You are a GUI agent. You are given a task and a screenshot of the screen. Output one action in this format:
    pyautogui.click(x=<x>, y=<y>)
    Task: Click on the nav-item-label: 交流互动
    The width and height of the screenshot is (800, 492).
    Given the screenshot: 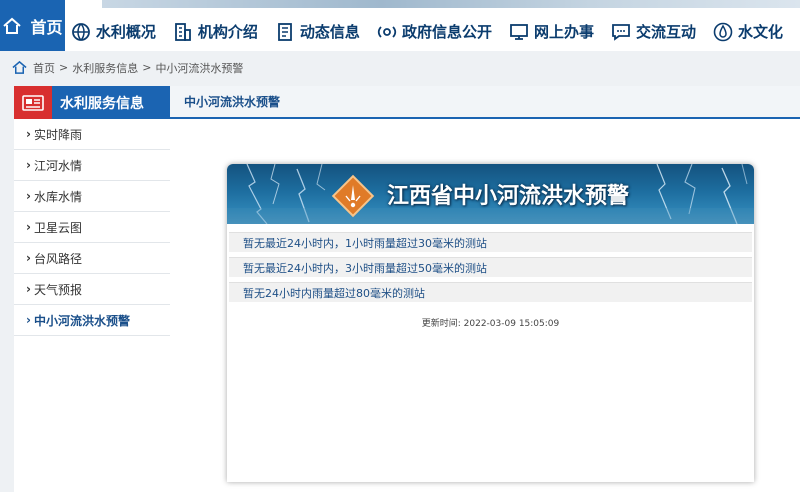 What is the action you would take?
    pyautogui.click(x=665, y=32)
    